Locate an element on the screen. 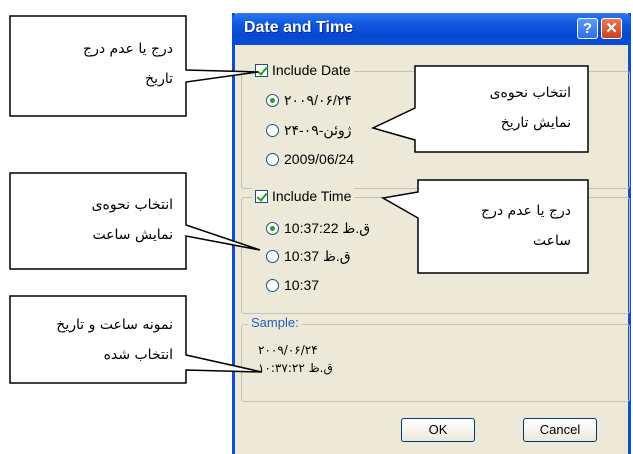  ok-button: OK is located at coordinates (438, 430).